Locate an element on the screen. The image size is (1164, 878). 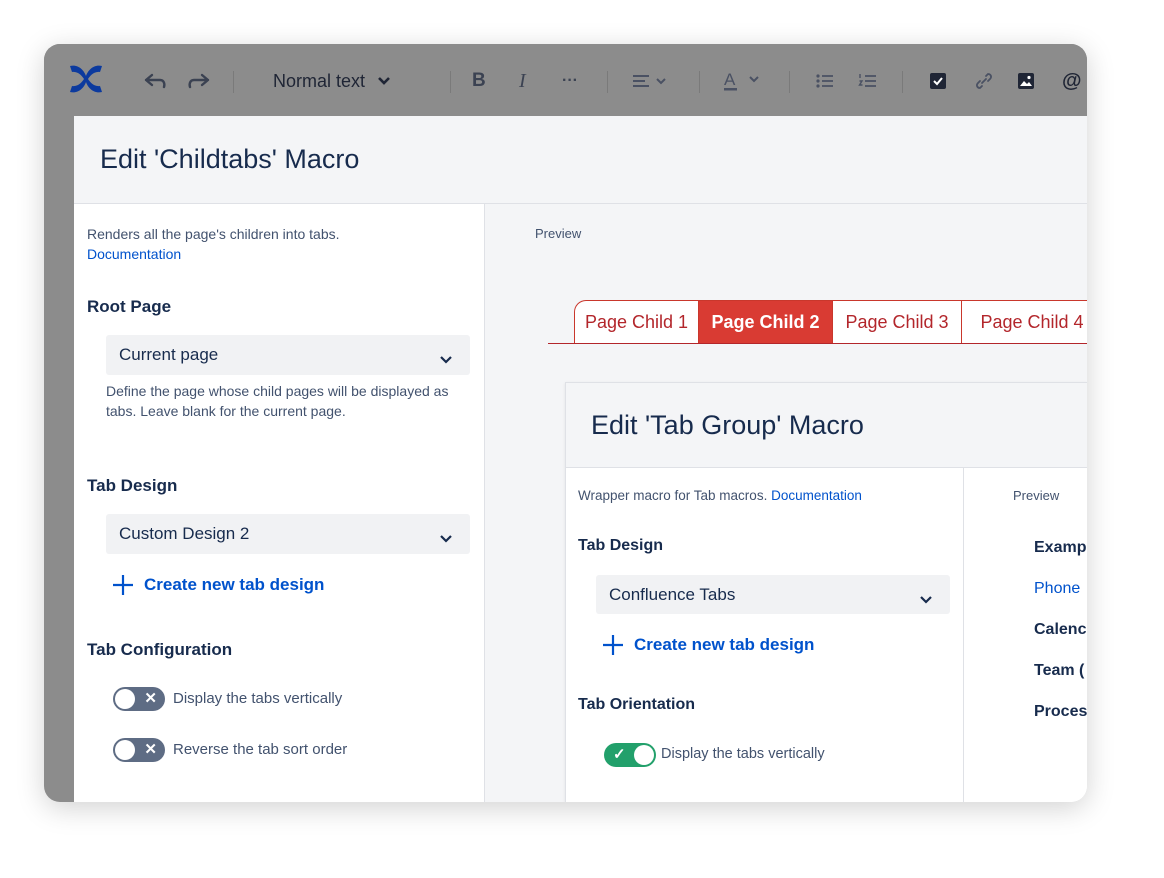
nested-display-vertically-toggle: ✓ is located at coordinates (630, 755).